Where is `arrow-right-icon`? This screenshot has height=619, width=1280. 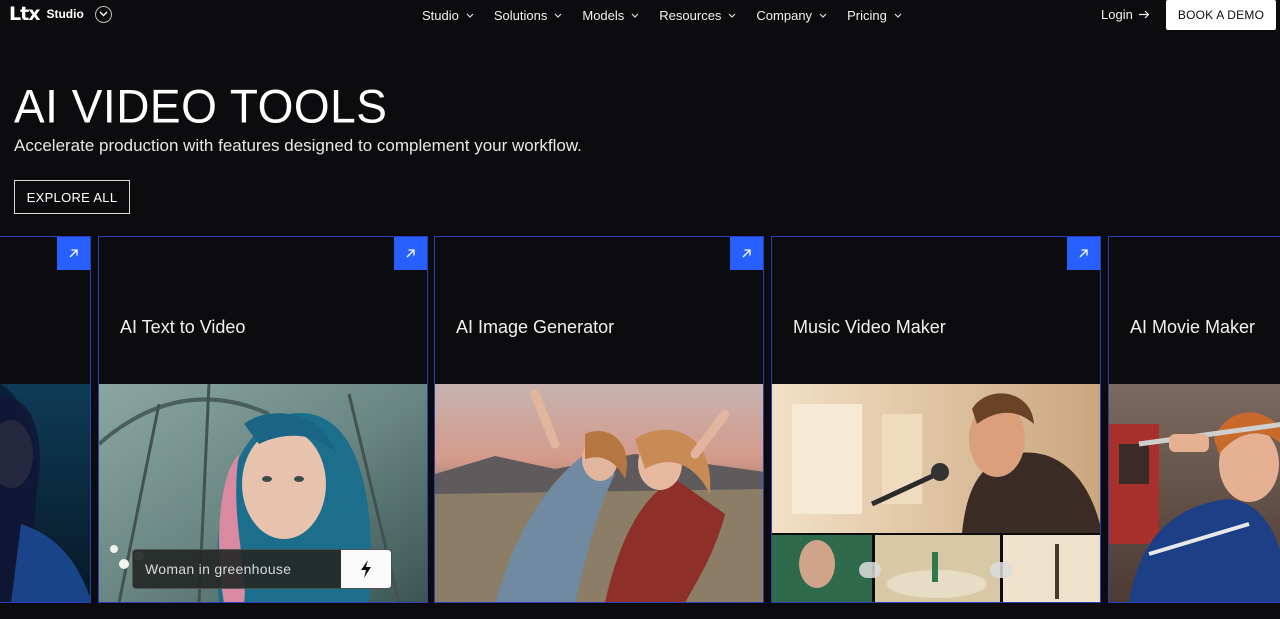
arrow-right-icon is located at coordinates (1144, 14).